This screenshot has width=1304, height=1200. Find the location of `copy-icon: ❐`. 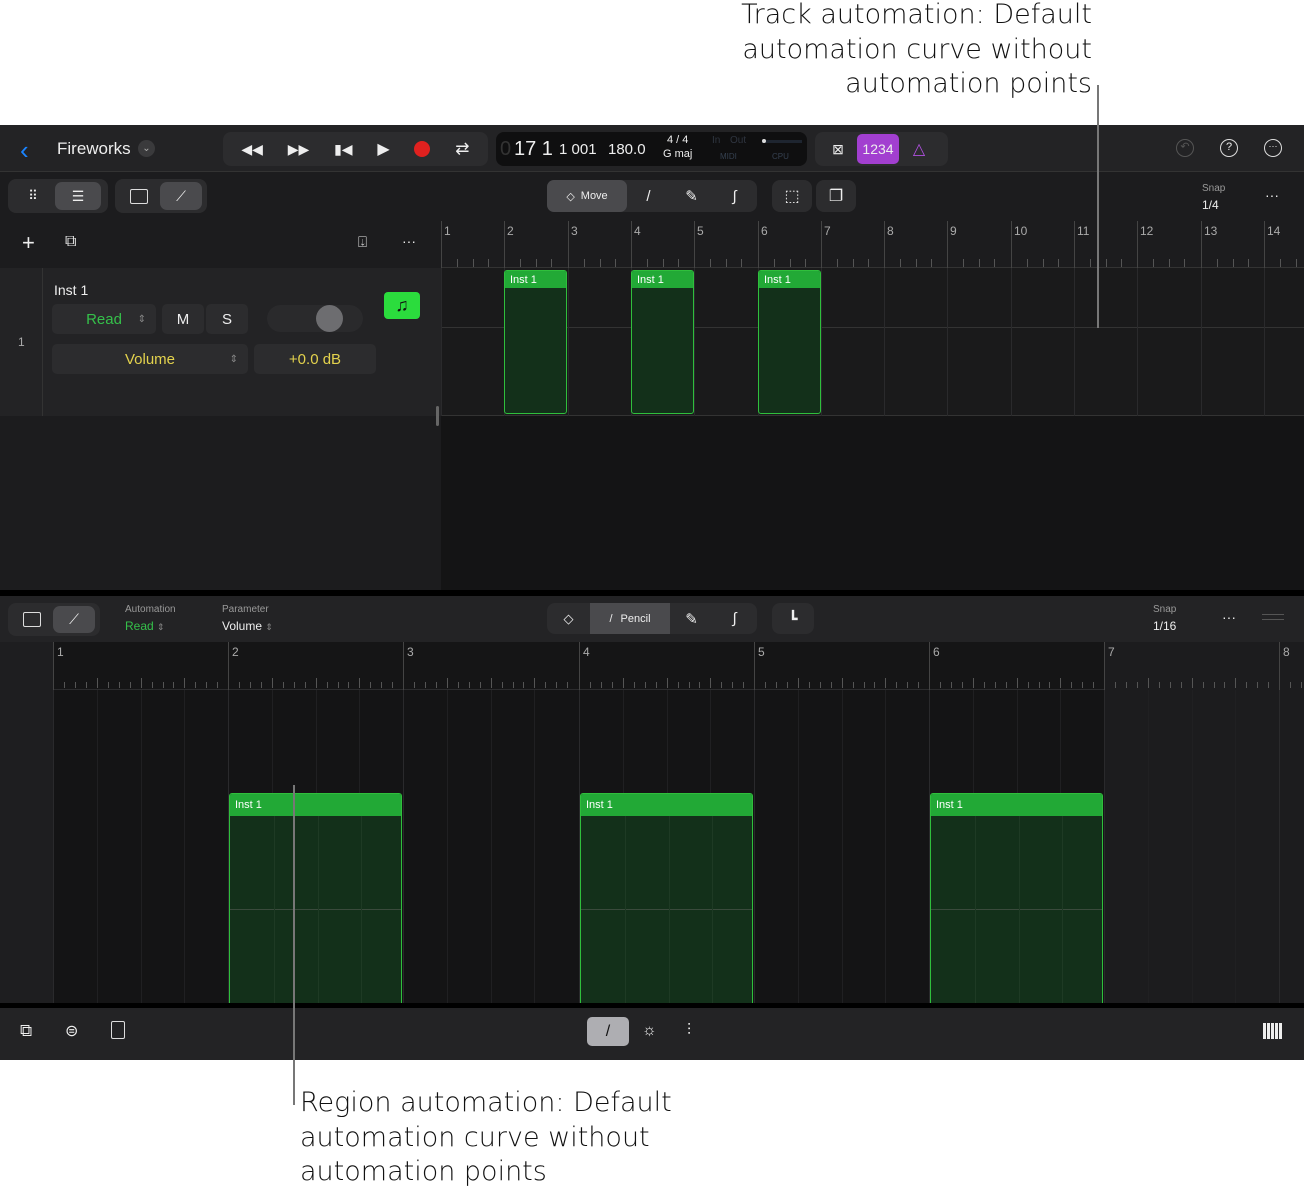

copy-icon: ❐ is located at coordinates (836, 196).